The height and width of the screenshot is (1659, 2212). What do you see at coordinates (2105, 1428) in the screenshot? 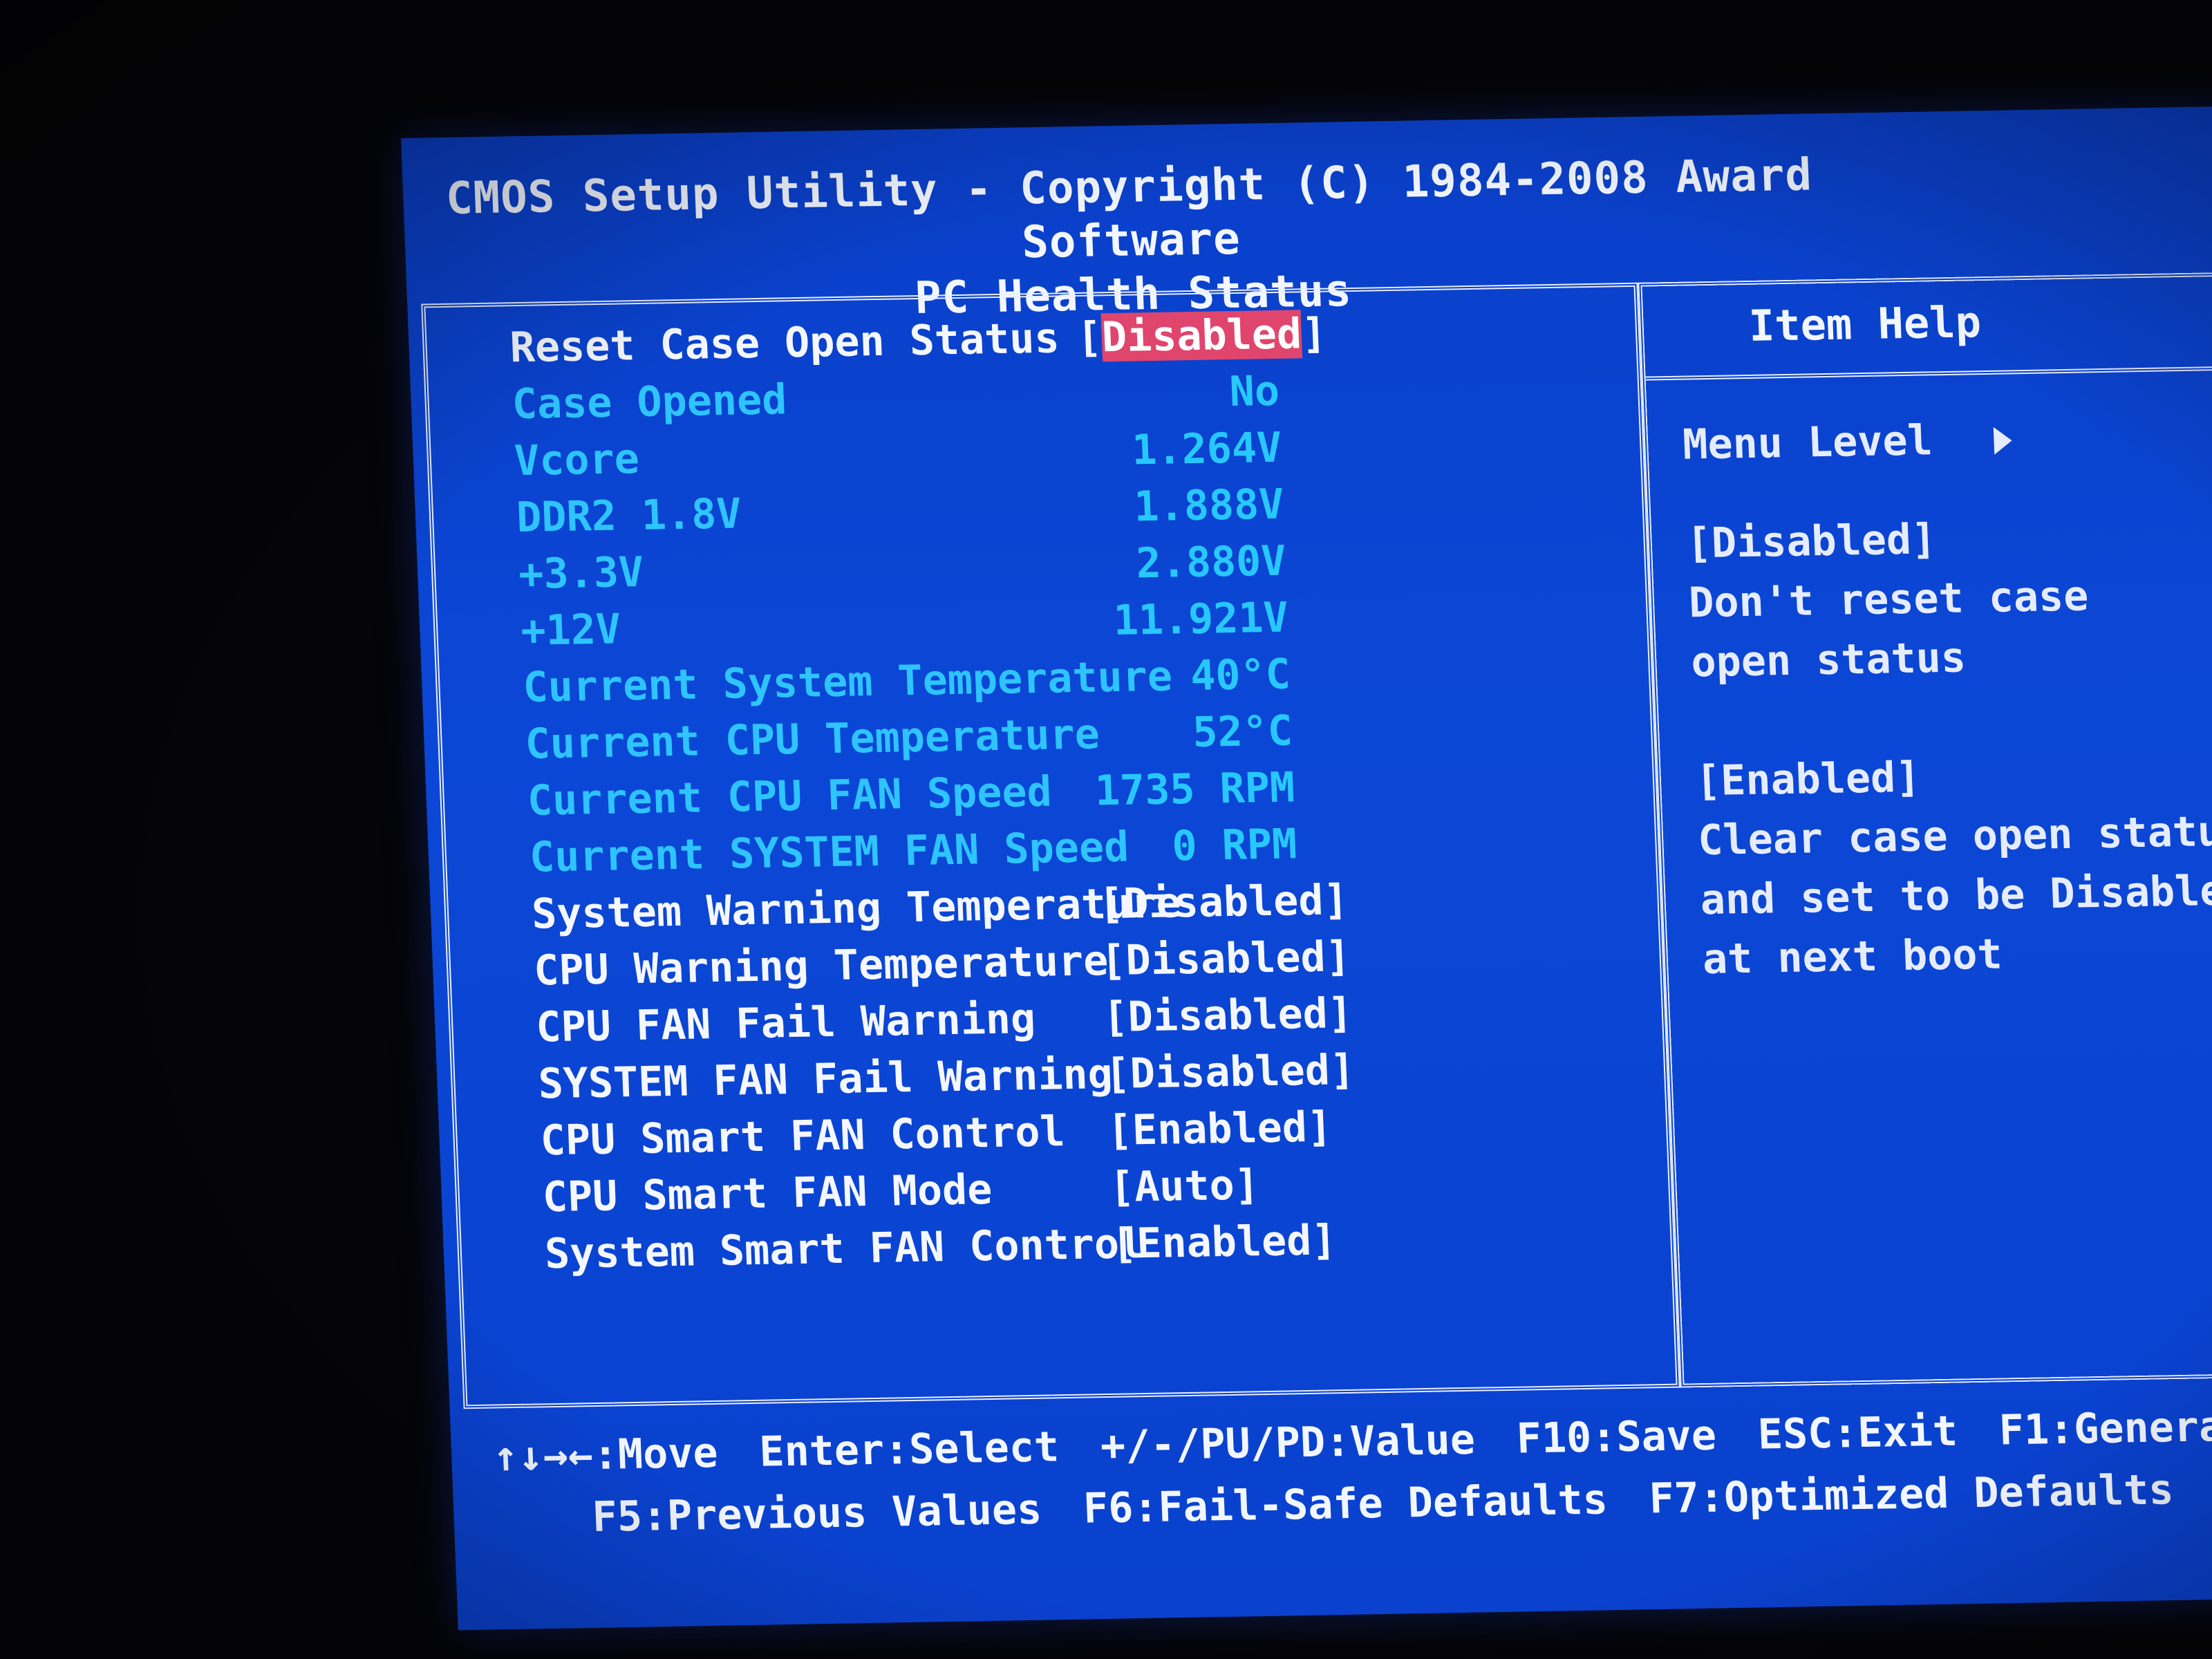
I see `key-hint: F1:General He` at bounding box center [2105, 1428].